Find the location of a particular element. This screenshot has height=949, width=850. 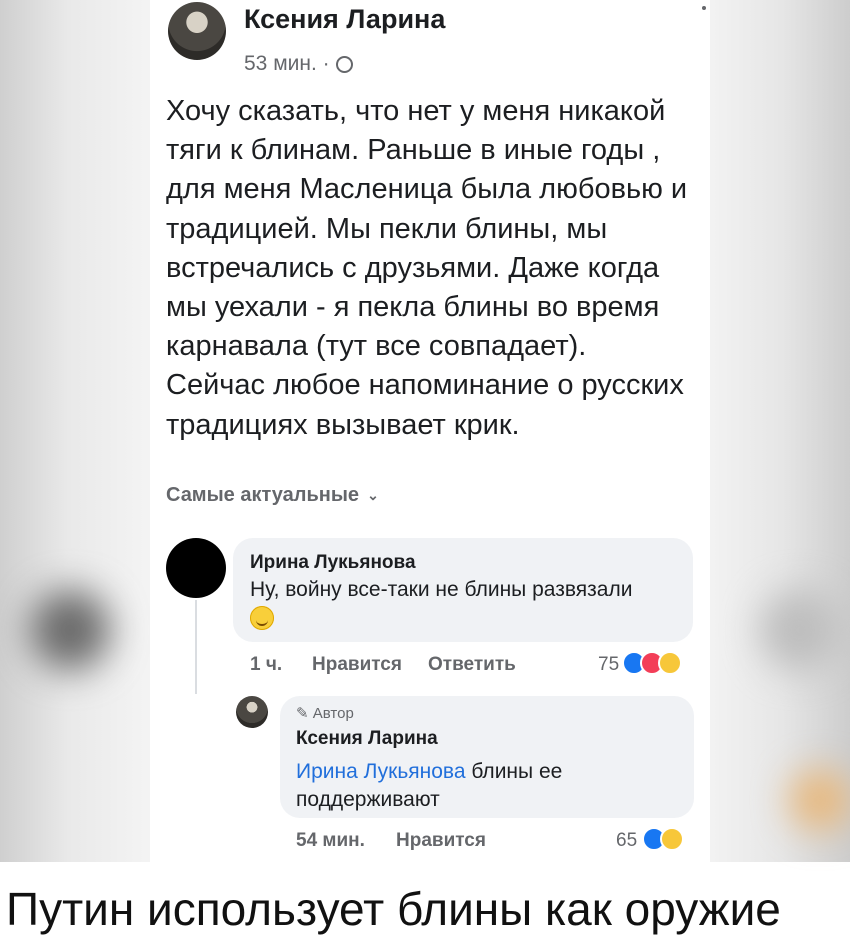

reply-like-button: Нравится is located at coordinates (441, 841).